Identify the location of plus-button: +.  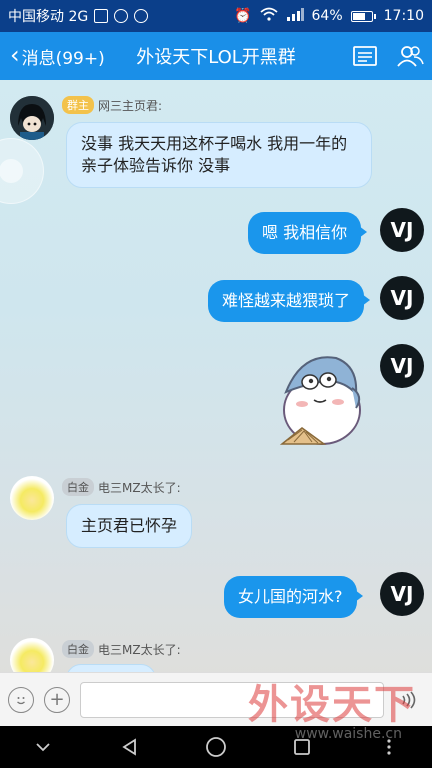
(57, 699).